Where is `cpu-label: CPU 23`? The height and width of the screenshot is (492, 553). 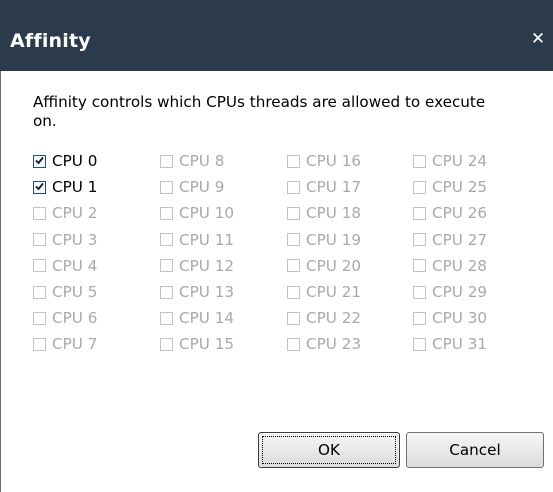 cpu-label: CPU 23 is located at coordinates (334, 344).